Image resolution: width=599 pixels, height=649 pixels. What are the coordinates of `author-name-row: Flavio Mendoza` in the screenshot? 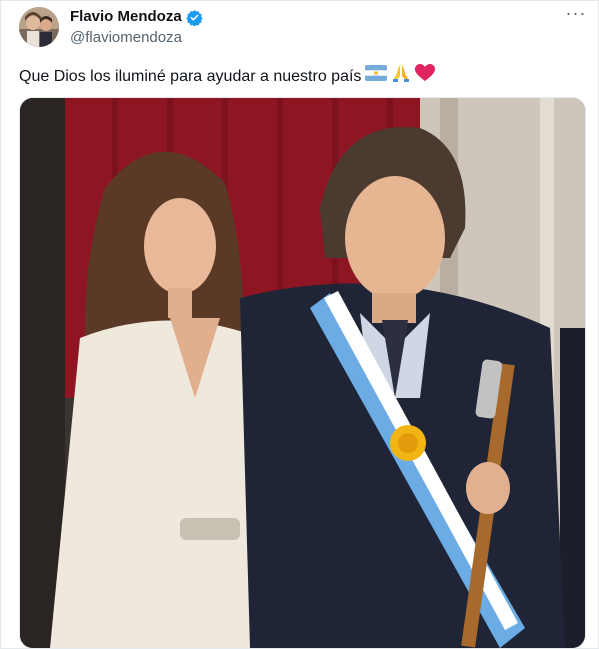 It's located at (136, 17).